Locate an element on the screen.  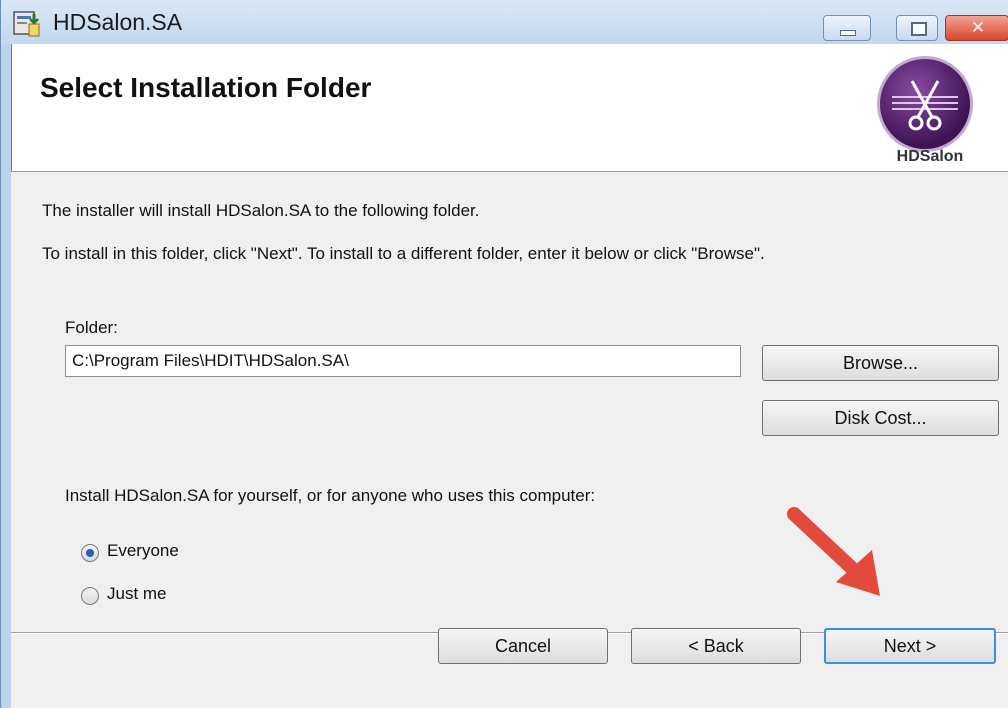
radio-just-me is located at coordinates (90, 596).